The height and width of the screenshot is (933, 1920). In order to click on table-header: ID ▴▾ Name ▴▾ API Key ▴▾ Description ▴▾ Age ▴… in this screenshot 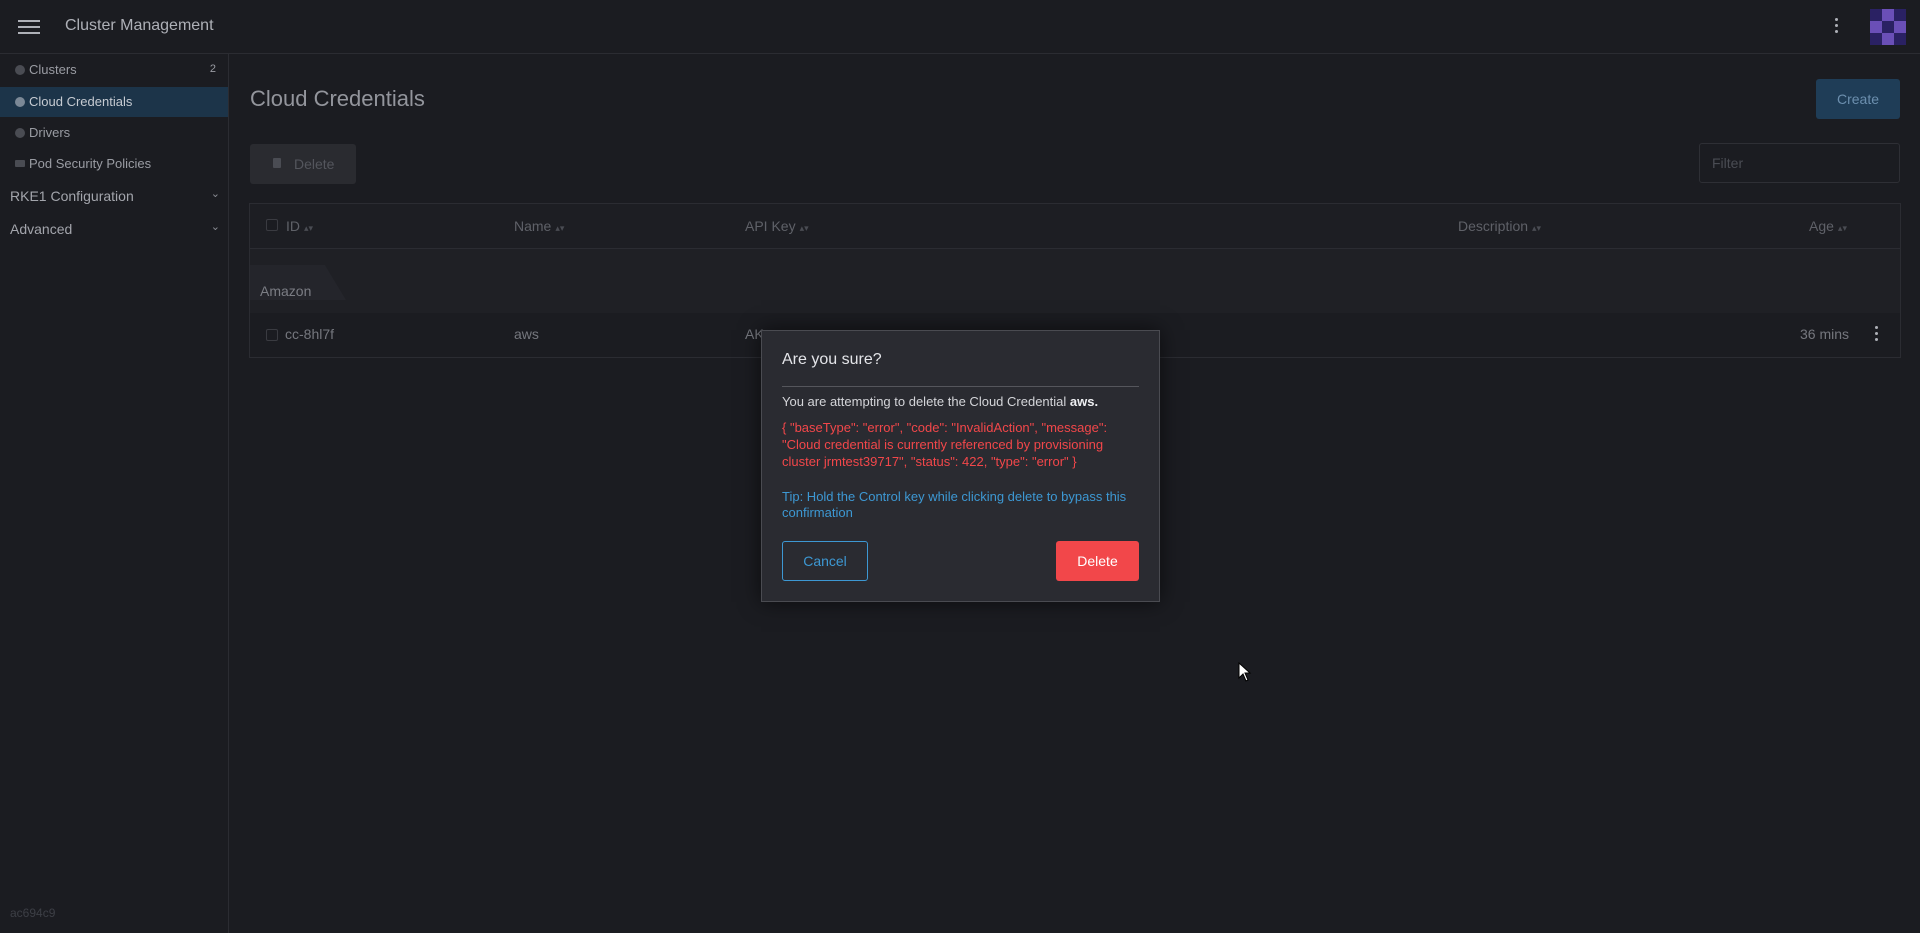, I will do `click(1075, 226)`.